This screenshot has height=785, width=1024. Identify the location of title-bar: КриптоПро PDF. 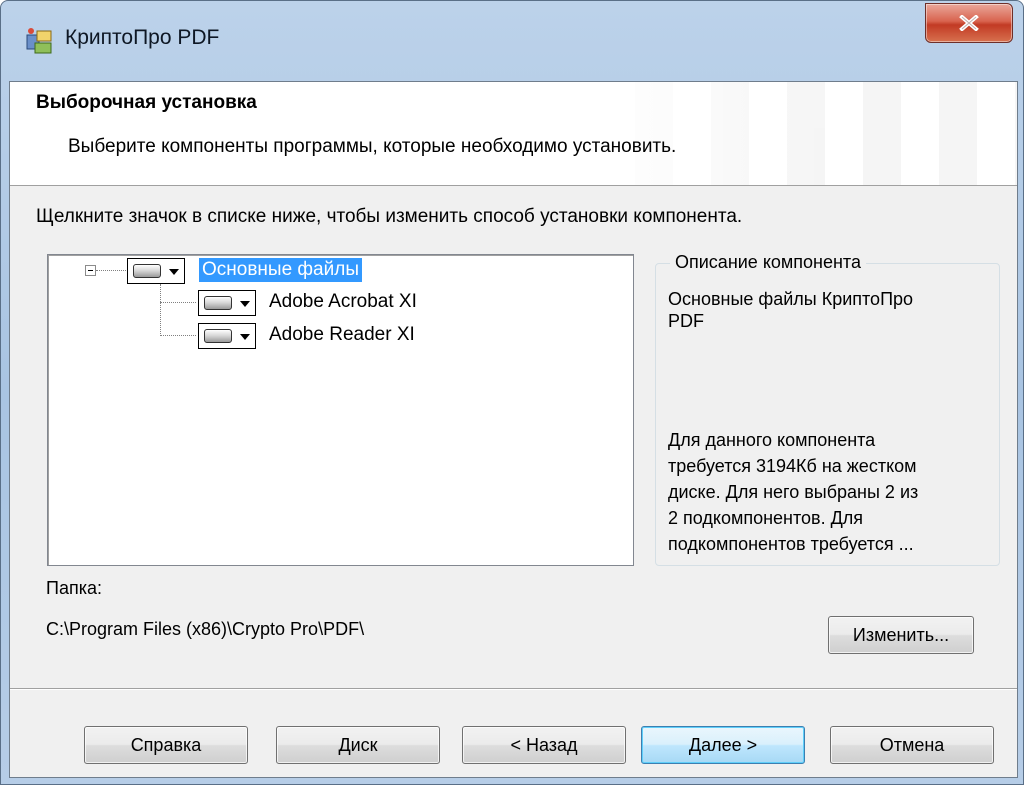
(512, 41).